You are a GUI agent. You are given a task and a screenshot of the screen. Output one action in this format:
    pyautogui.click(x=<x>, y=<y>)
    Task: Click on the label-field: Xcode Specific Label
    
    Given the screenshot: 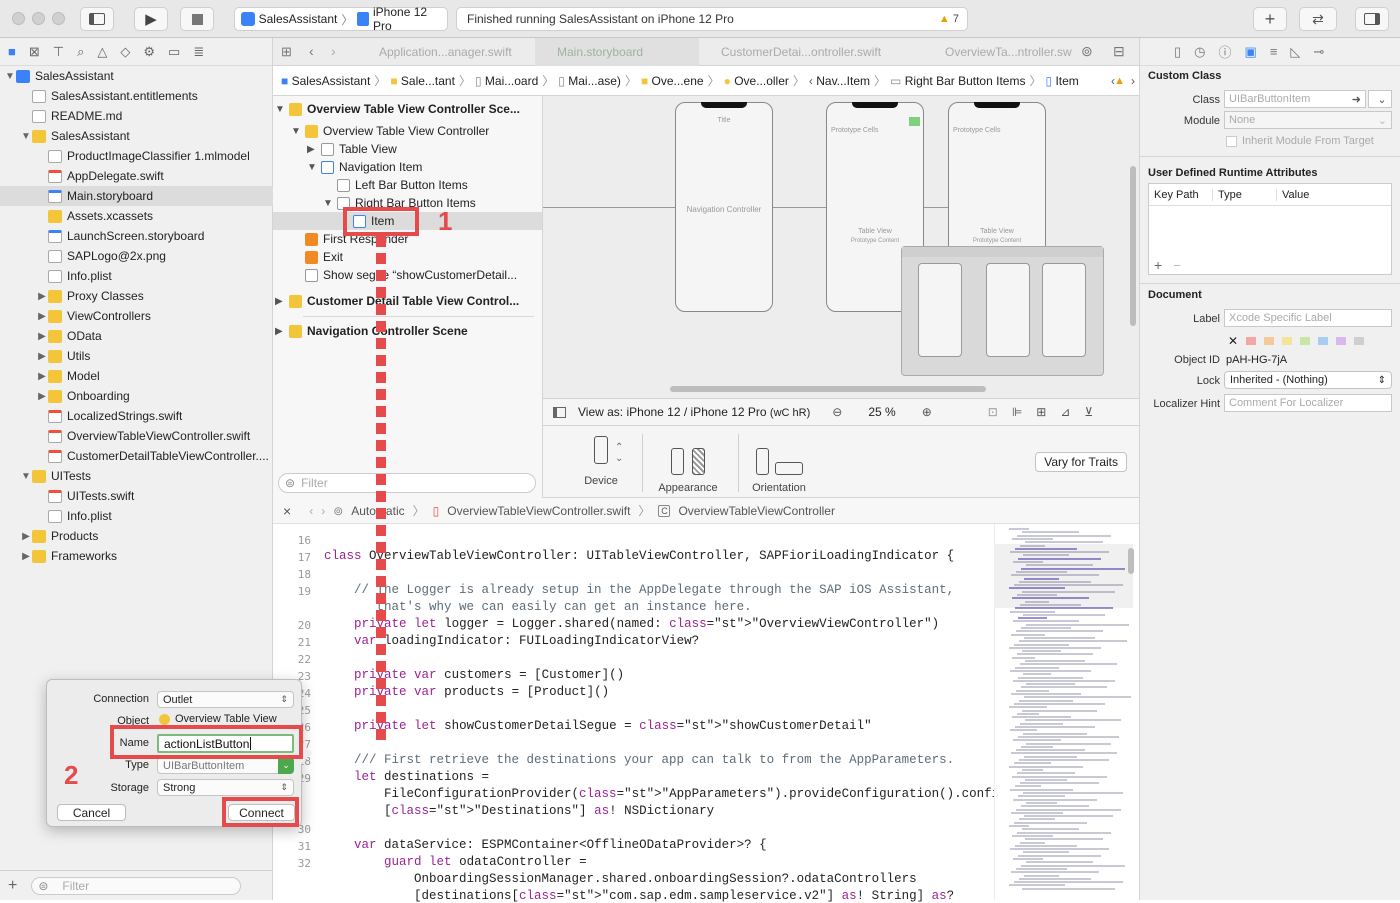 What is the action you would take?
    pyautogui.click(x=1308, y=318)
    